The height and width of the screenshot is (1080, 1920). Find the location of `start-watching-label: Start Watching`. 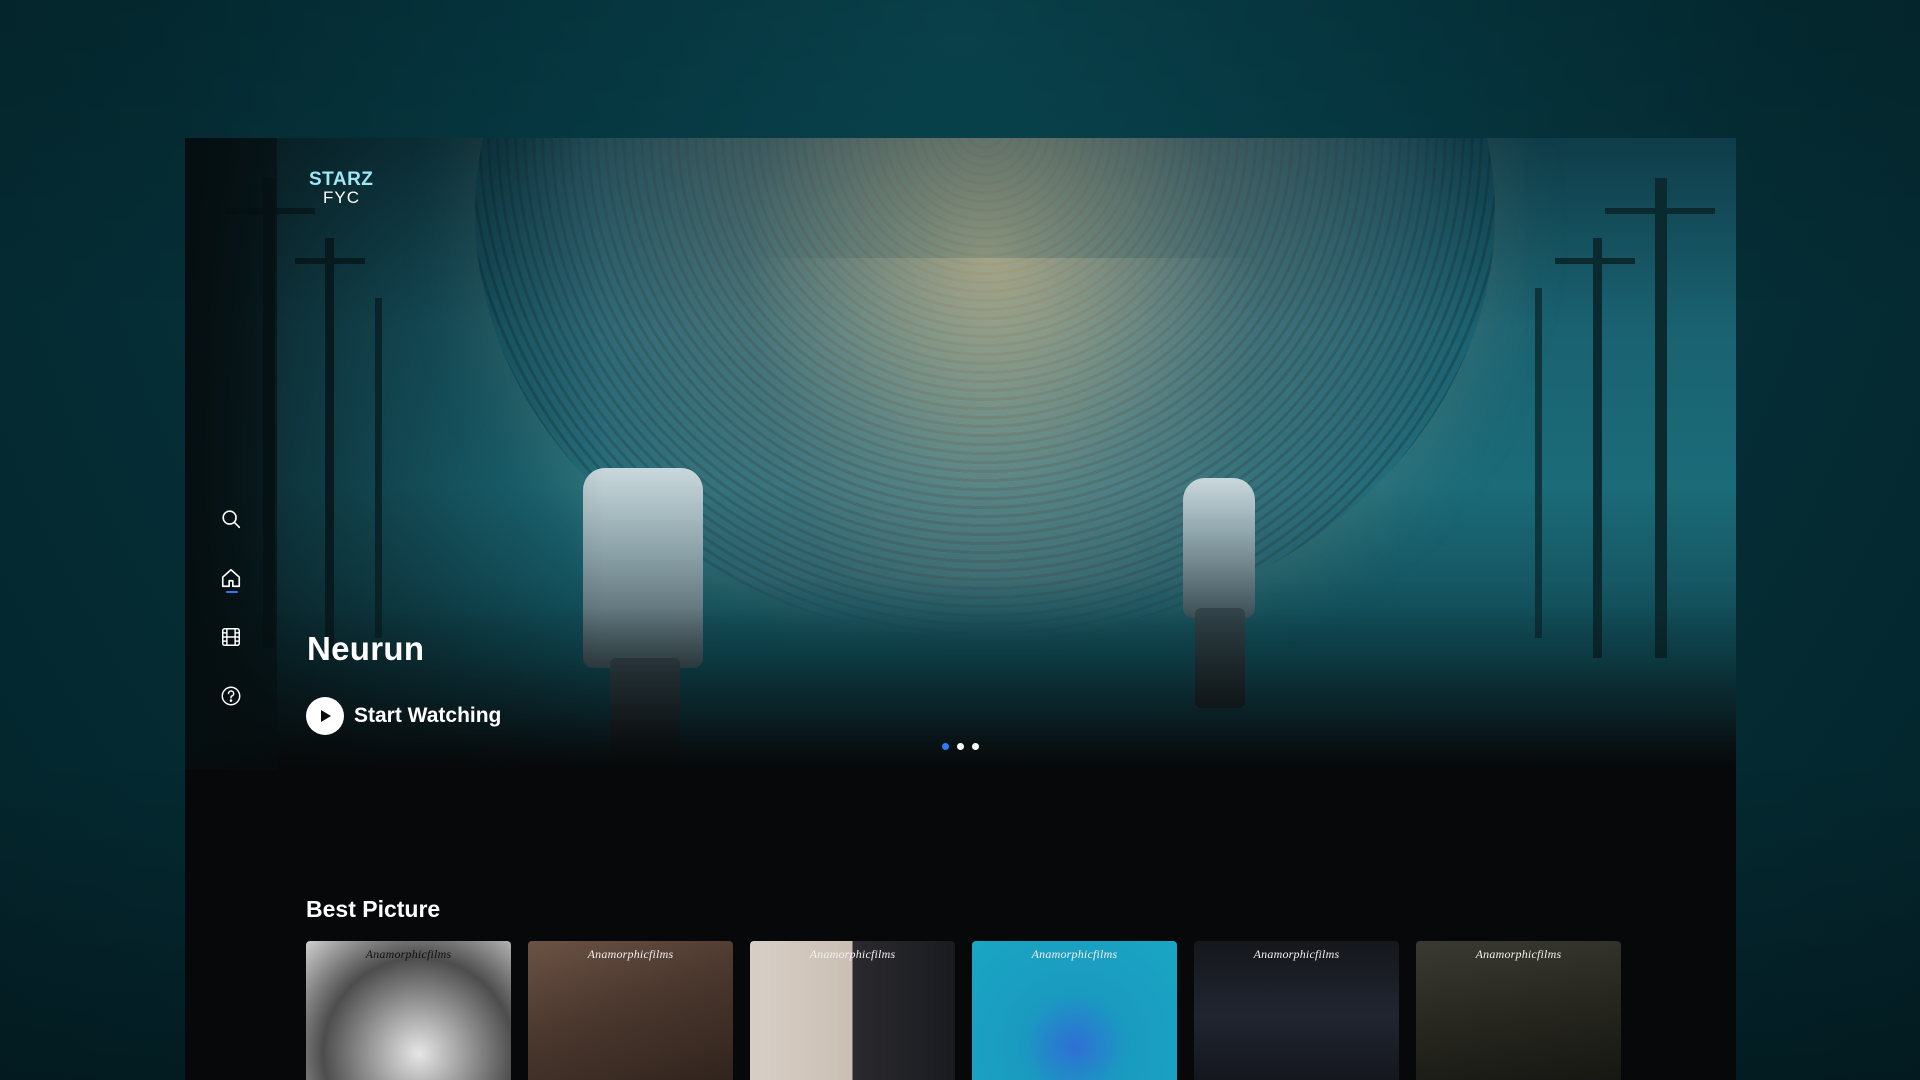

start-watching-label: Start Watching is located at coordinates (428, 715).